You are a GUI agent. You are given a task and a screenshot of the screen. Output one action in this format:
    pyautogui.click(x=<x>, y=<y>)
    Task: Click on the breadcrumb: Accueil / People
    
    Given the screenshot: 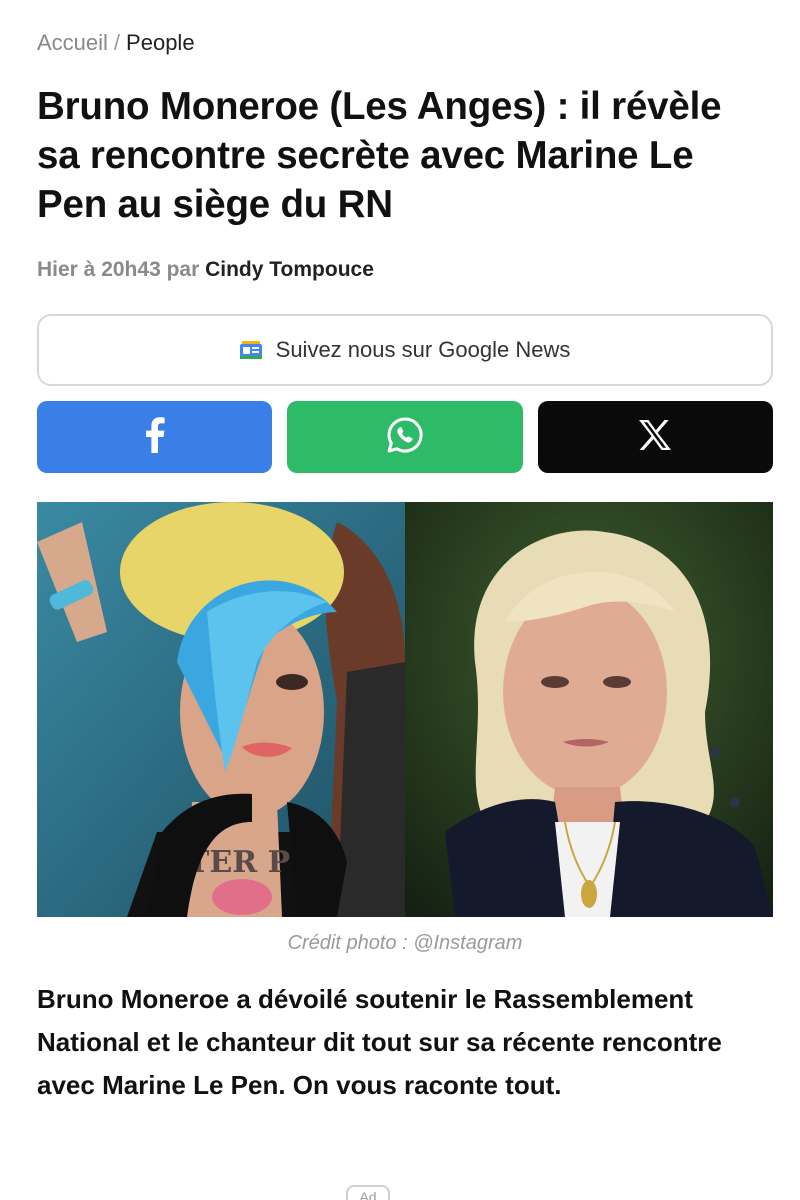 What is the action you would take?
    pyautogui.click(x=116, y=43)
    